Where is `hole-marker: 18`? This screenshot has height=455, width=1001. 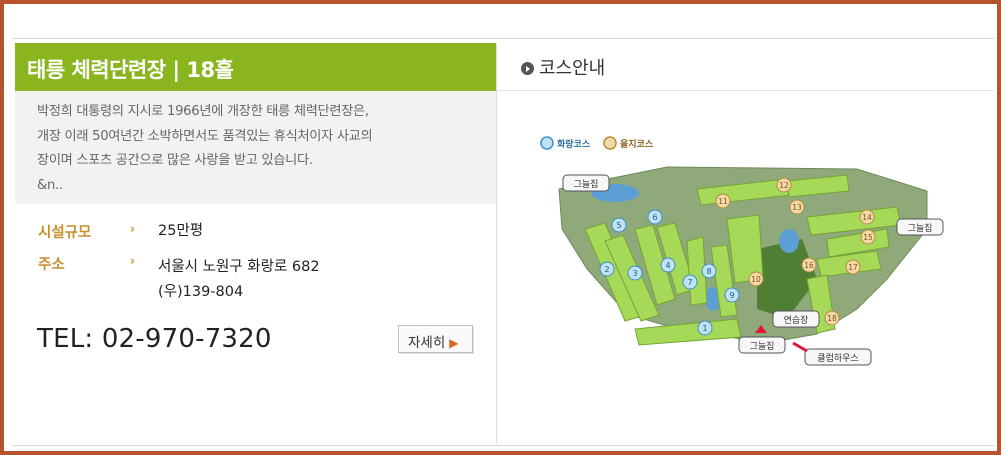
hole-marker: 18 is located at coordinates (832, 318).